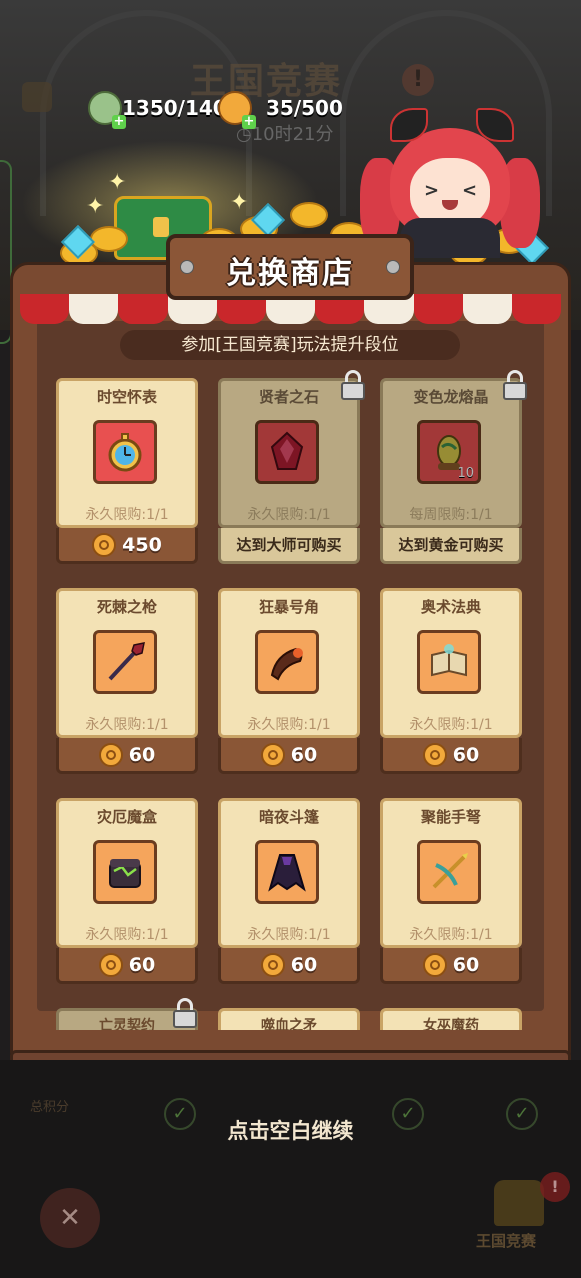 This screenshot has width=581, height=1278. What do you see at coordinates (125, 452) in the screenshot?
I see `pocket-watch-icon` at bounding box center [125, 452].